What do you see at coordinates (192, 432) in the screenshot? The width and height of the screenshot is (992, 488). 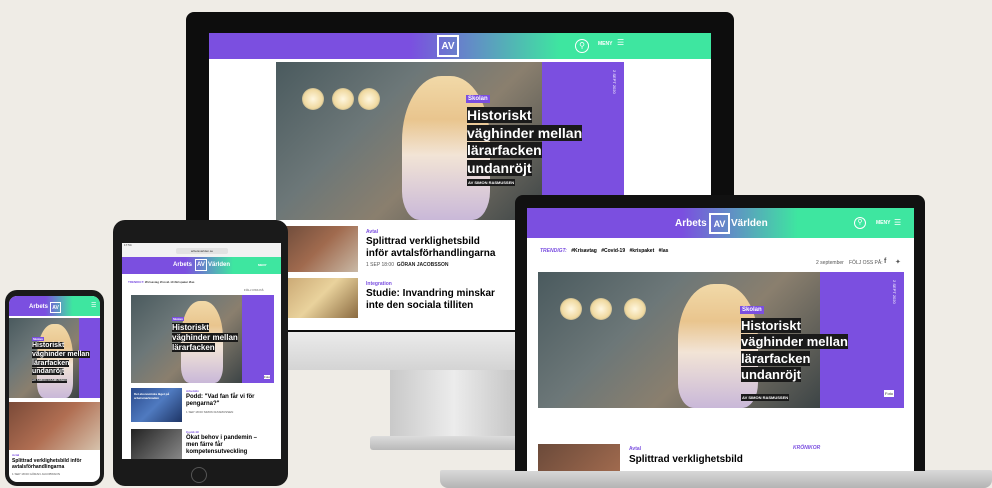 I see `tablet-card-category: Covid-19` at bounding box center [192, 432].